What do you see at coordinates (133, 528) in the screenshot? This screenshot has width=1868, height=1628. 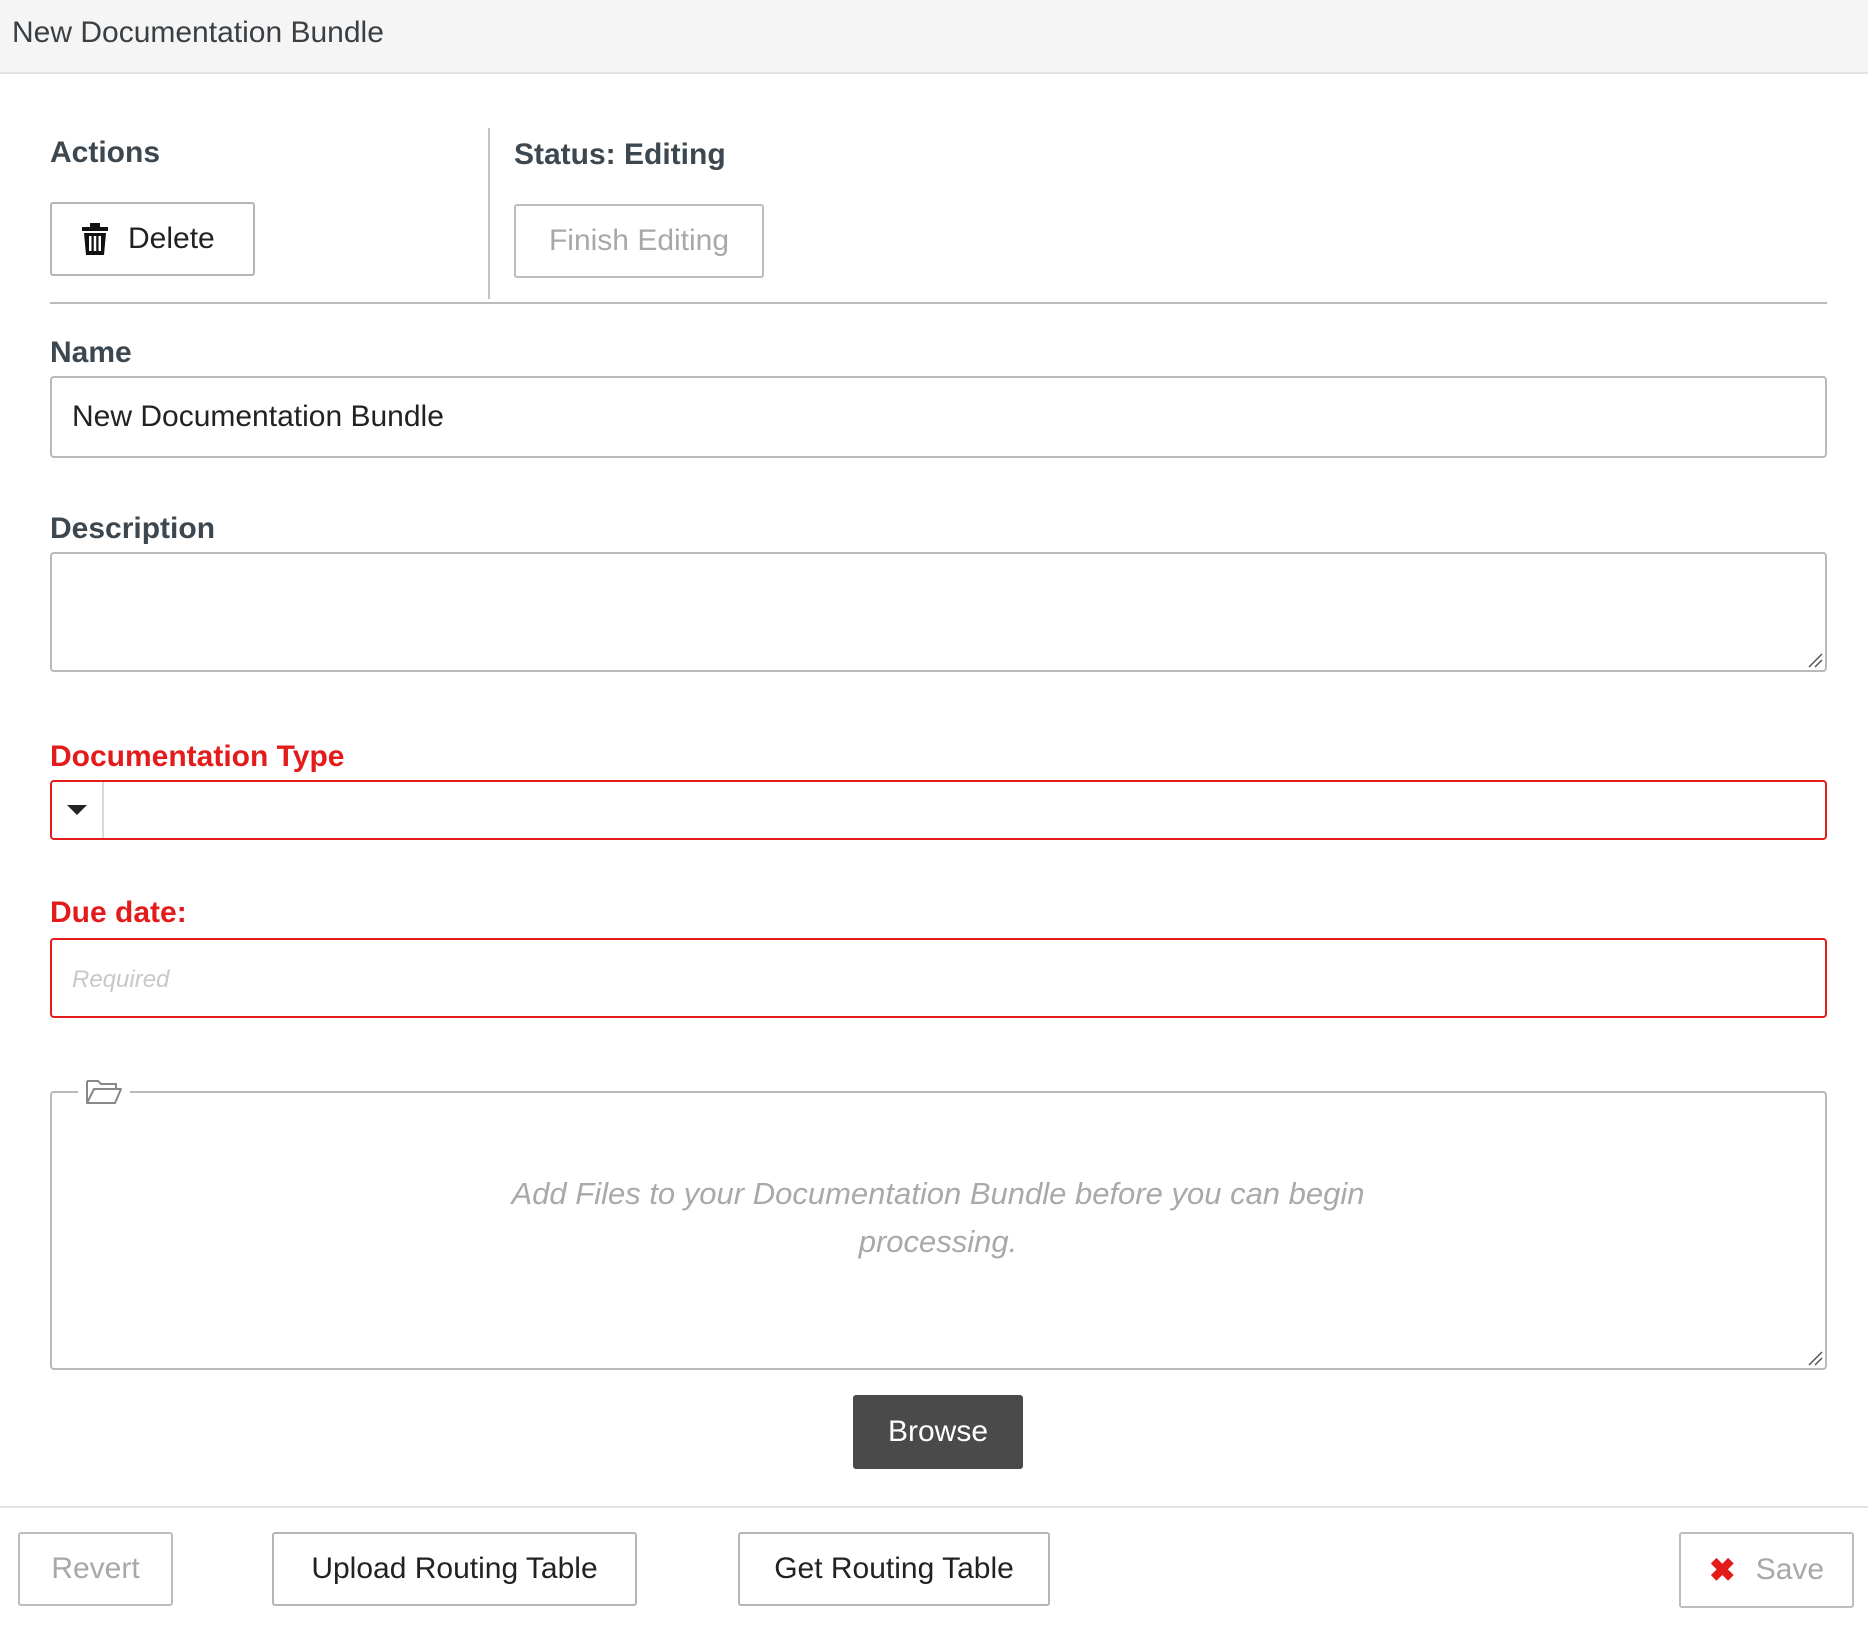 I see `description-label: Description` at bounding box center [133, 528].